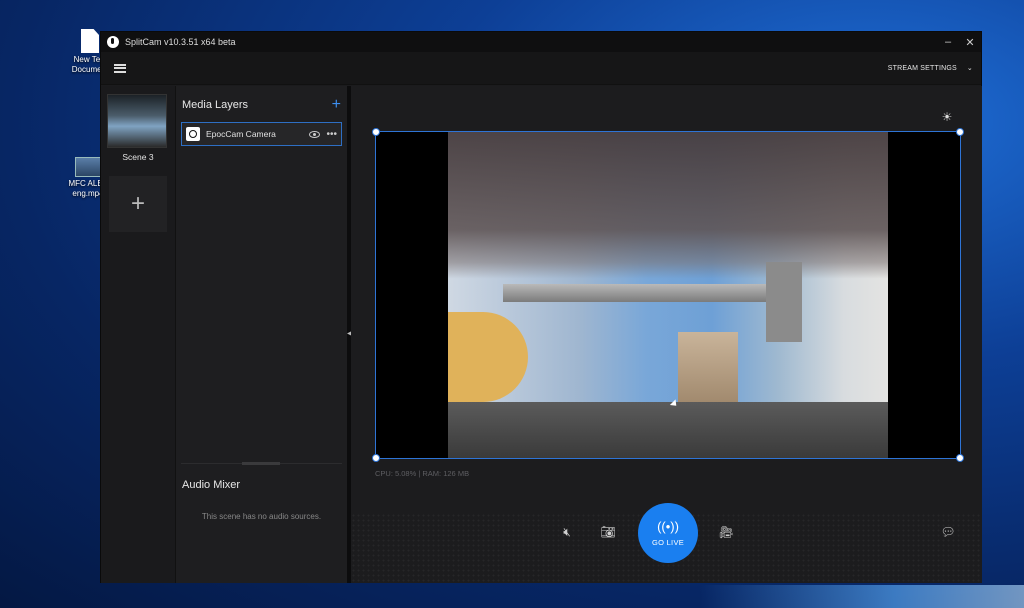  Describe the element at coordinates (138, 157) in the screenshot. I see `scene-label: Scene 3` at that location.